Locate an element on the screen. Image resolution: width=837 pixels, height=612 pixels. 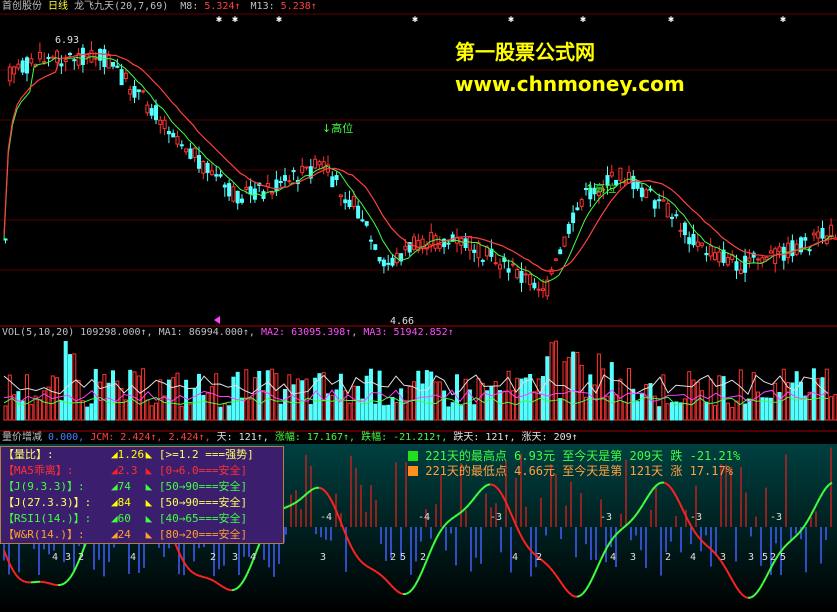
indicator-bottom-label: 4 is located at coordinates (55, 557).